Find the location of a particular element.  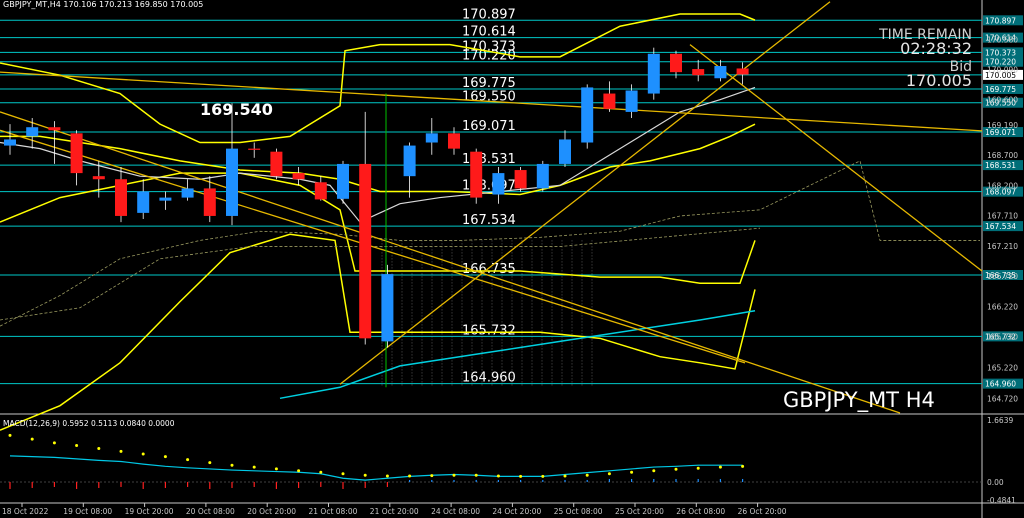

level-label: 165.732 is located at coordinates (489, 330).